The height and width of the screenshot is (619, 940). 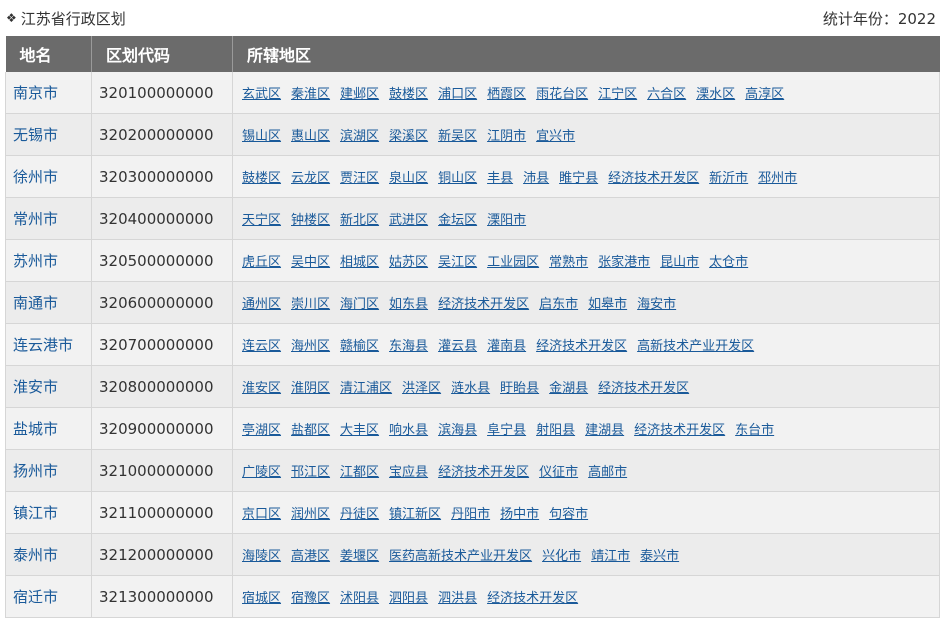 What do you see at coordinates (366, 388) in the screenshot?
I see `subdivision-link: 清江浦区` at bounding box center [366, 388].